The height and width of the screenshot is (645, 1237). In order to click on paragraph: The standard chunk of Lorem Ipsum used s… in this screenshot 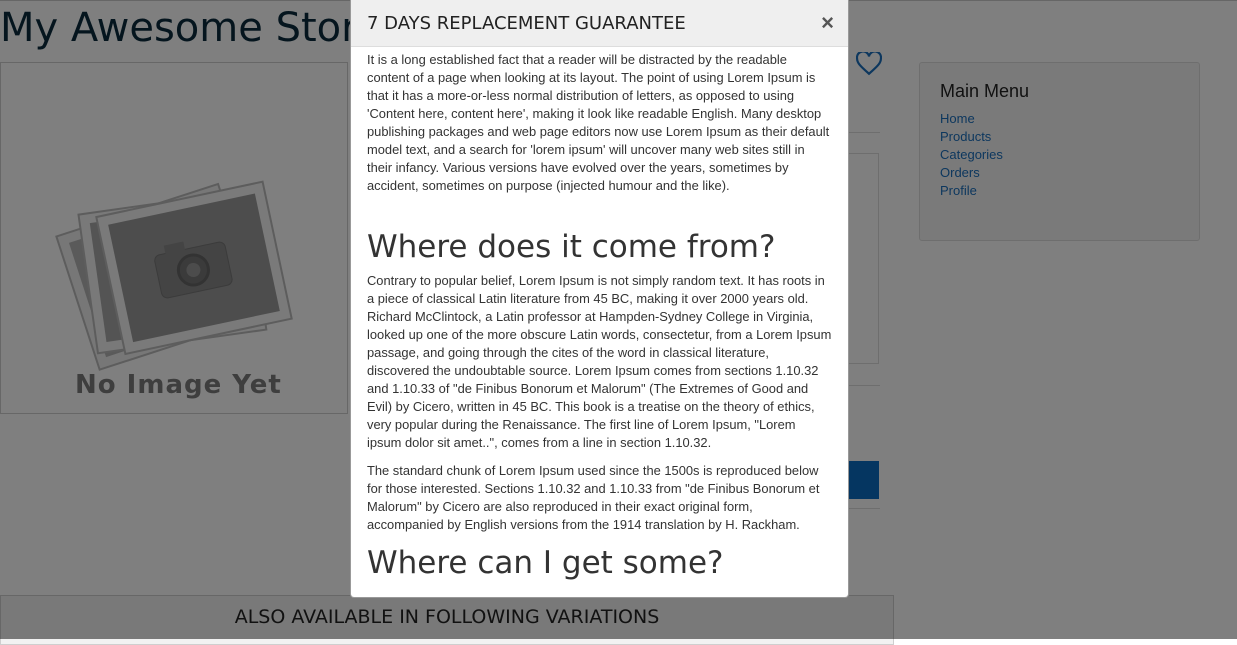, I will do `click(593, 497)`.